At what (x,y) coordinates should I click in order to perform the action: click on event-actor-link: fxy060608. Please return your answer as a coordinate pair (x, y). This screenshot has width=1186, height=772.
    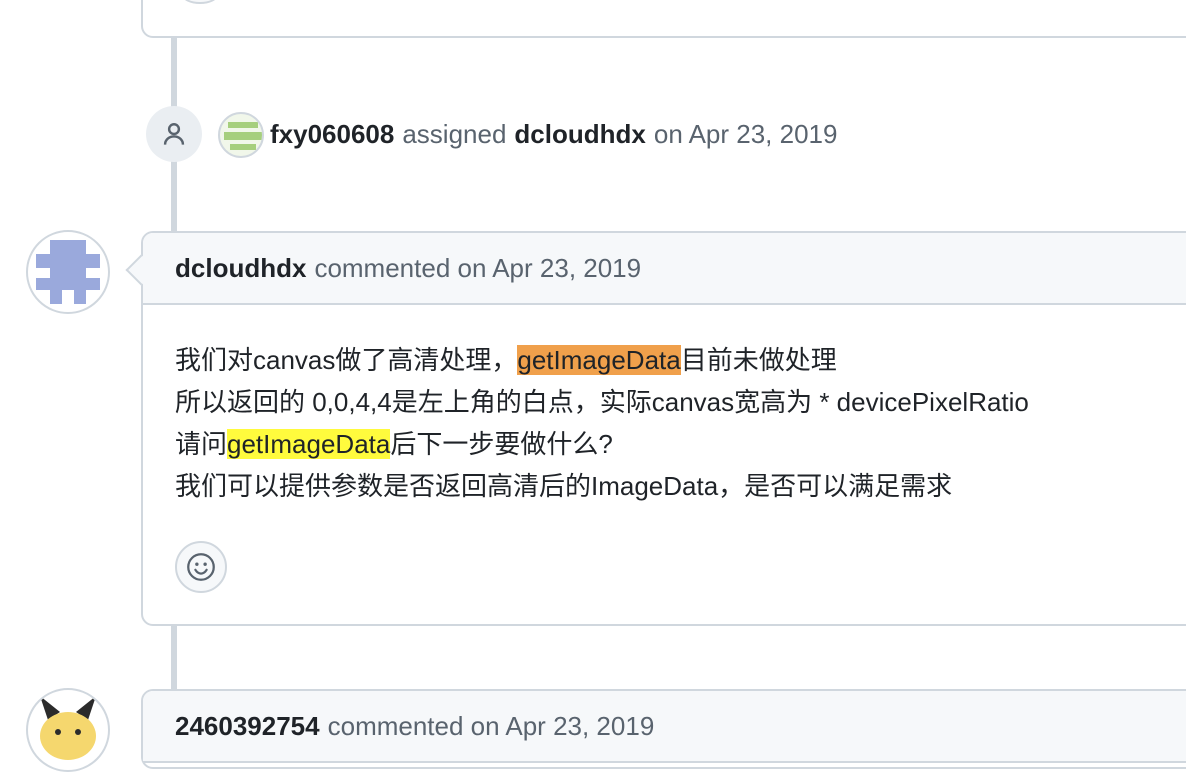
    Looking at the image, I should click on (332, 134).